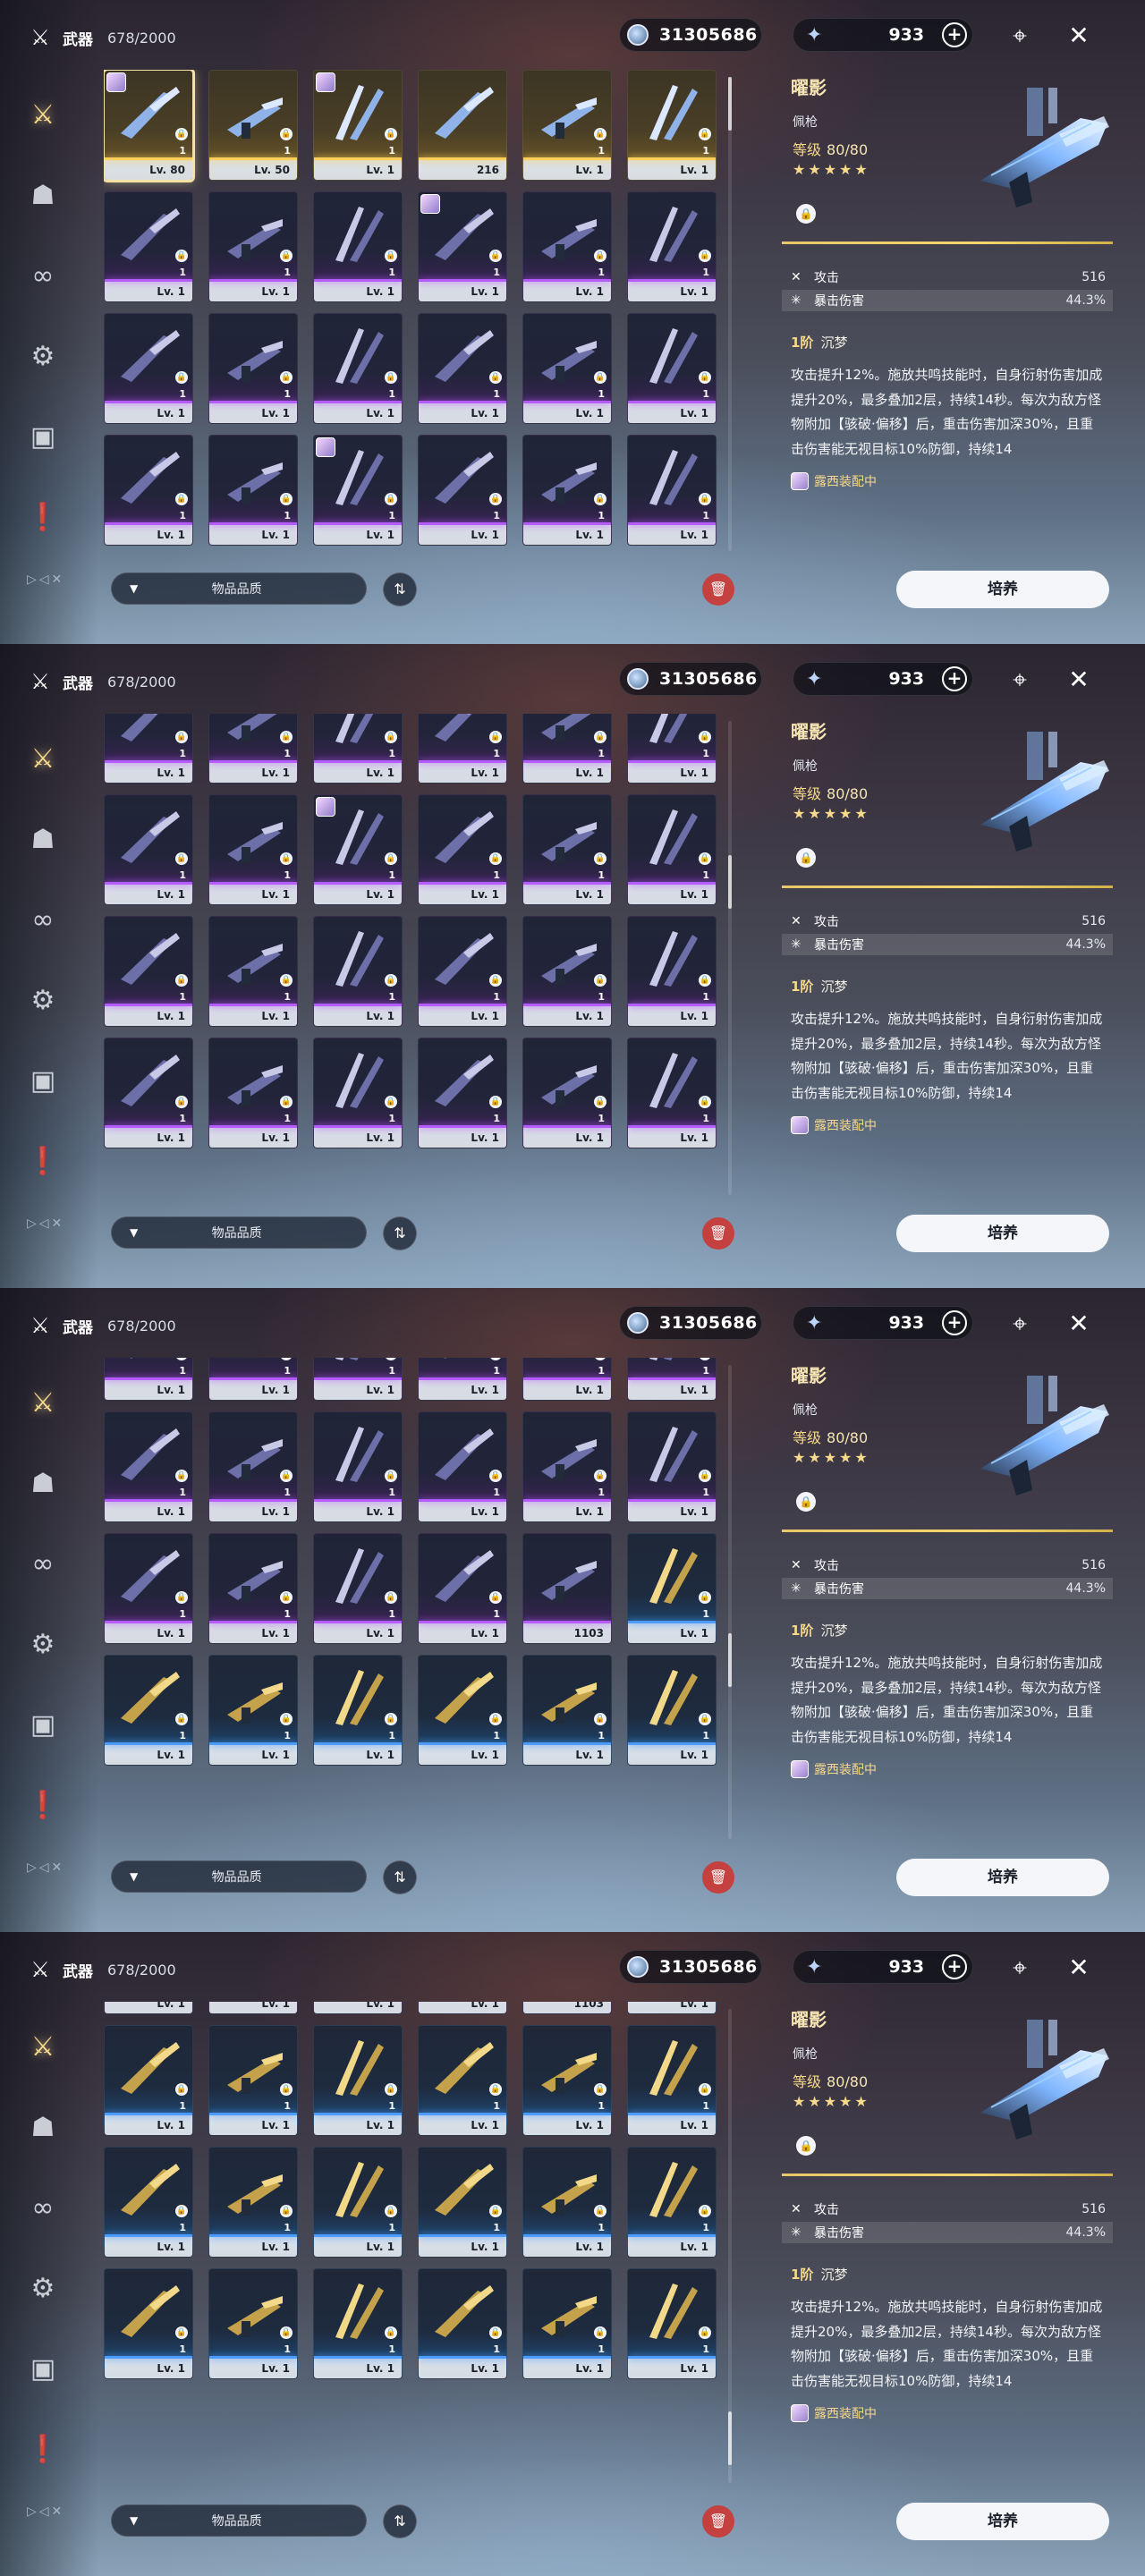 This screenshot has height=2576, width=1145. What do you see at coordinates (718, 2521) in the screenshot?
I see `discard-button: 🗑` at bounding box center [718, 2521].